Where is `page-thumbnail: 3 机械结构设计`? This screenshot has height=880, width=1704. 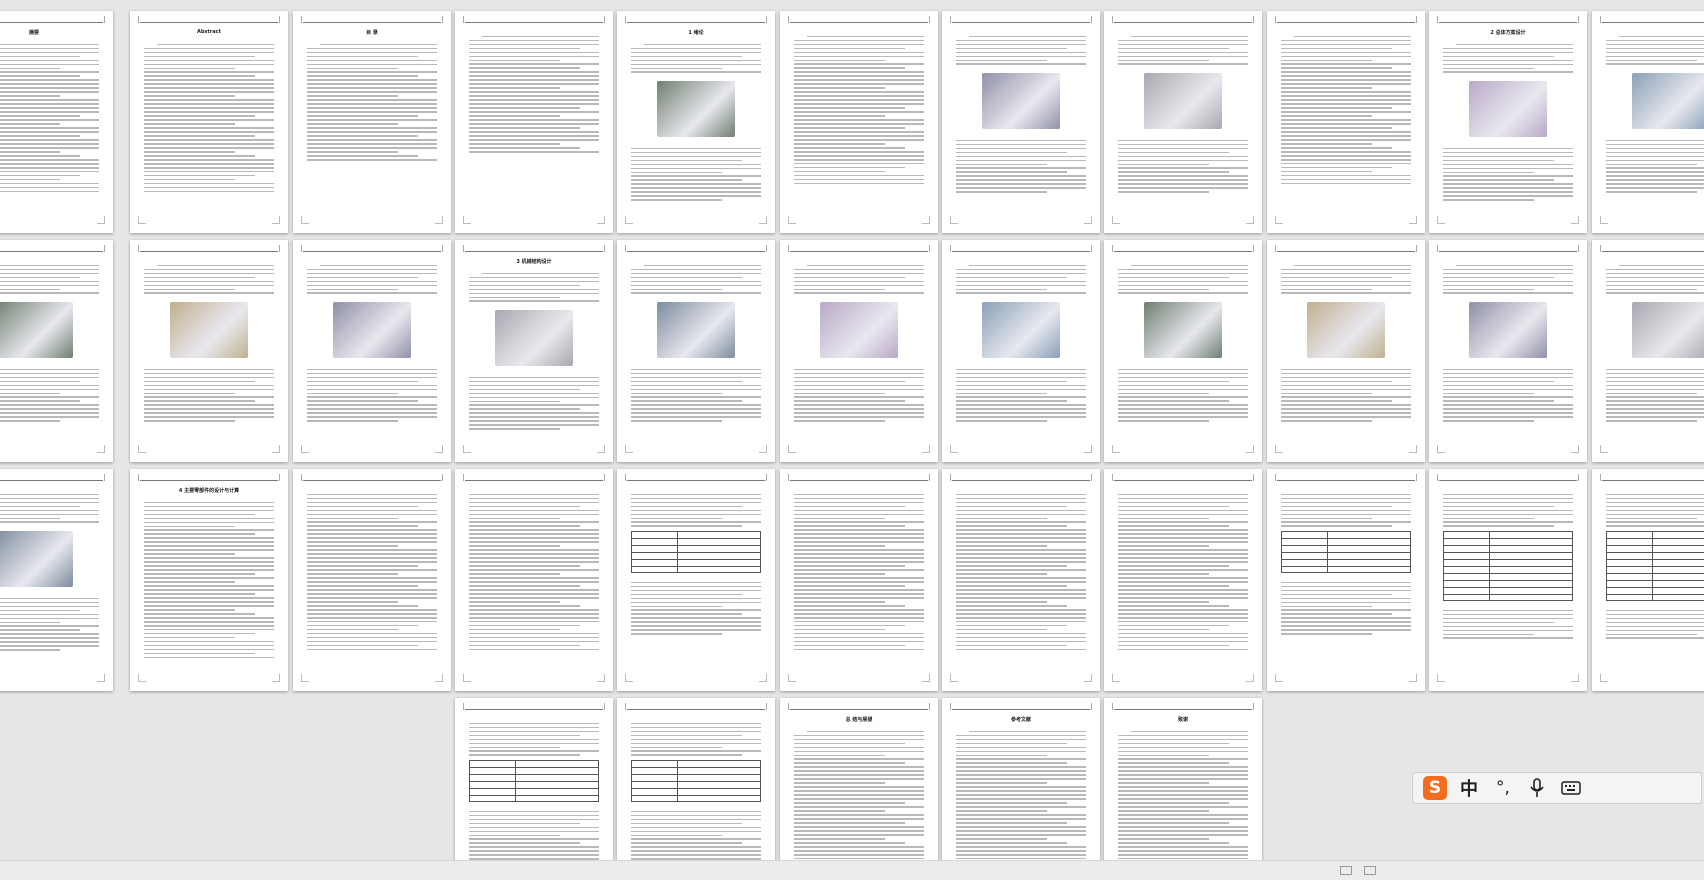 page-thumbnail: 3 机械结构设计 is located at coordinates (534, 351).